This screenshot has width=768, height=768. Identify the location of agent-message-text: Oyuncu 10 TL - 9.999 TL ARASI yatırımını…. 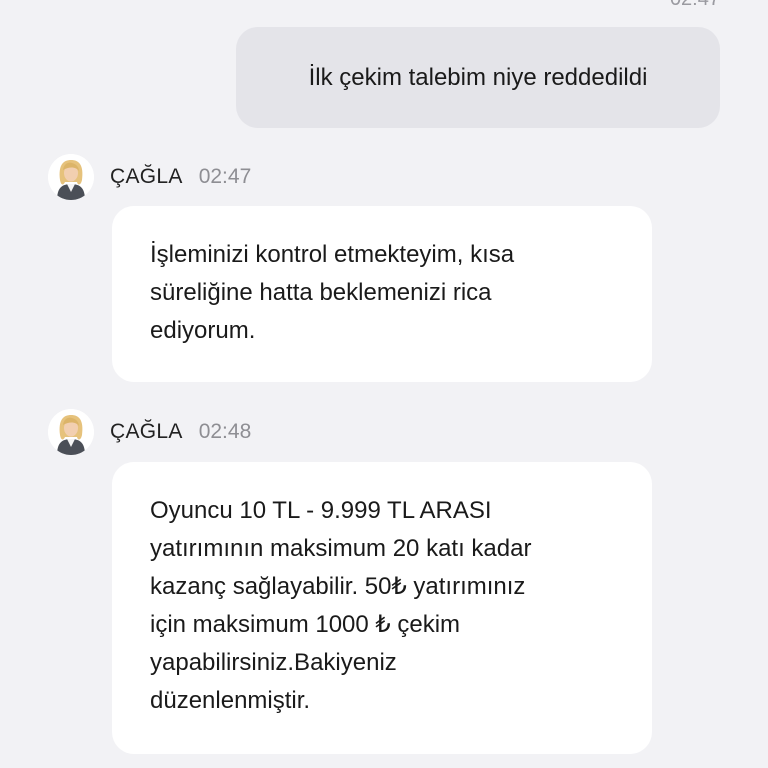
(341, 605).